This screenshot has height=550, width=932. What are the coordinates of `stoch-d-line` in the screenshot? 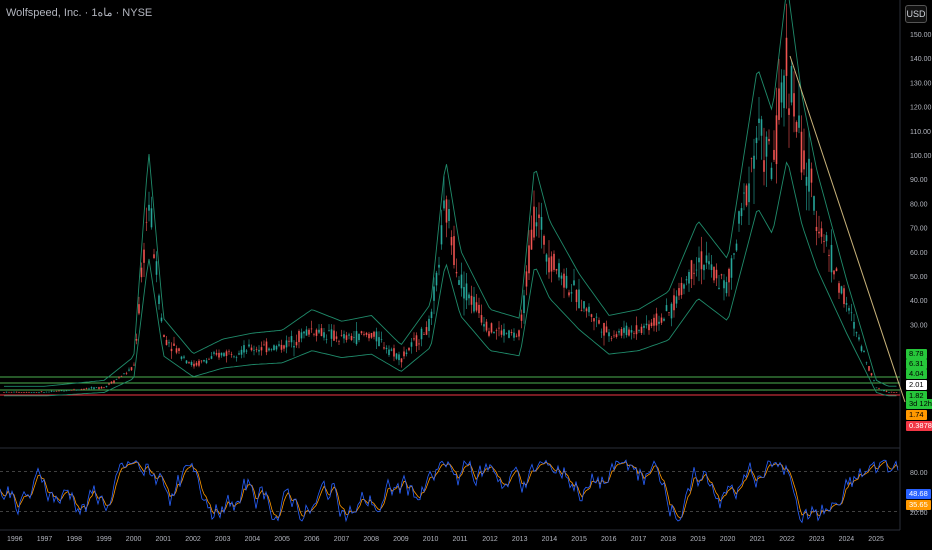 It's located at (449, 489).